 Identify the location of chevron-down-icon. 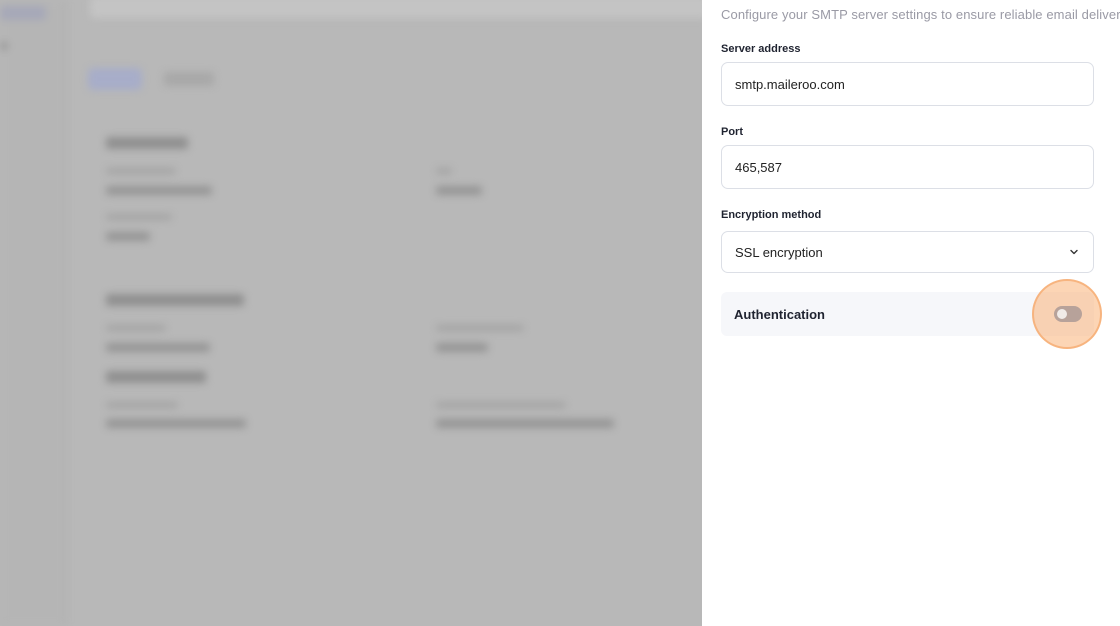
(1074, 252).